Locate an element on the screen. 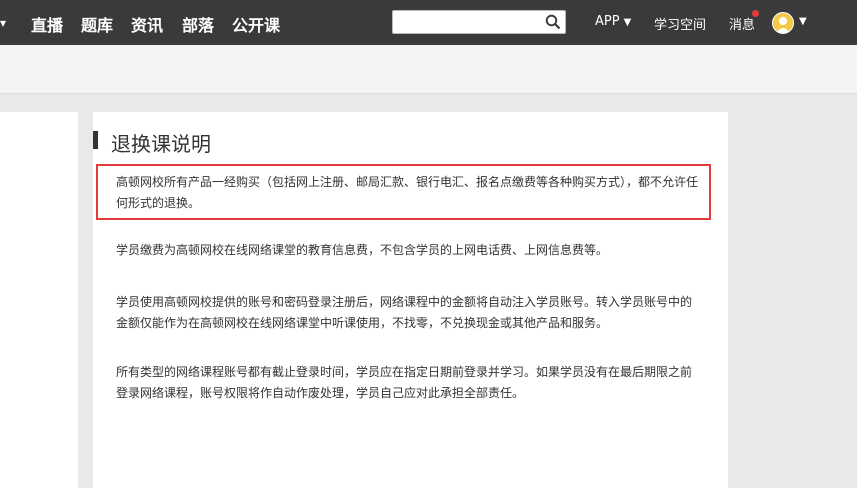 The height and width of the screenshot is (488, 857). study-space-link: 学习空间 is located at coordinates (680, 23).